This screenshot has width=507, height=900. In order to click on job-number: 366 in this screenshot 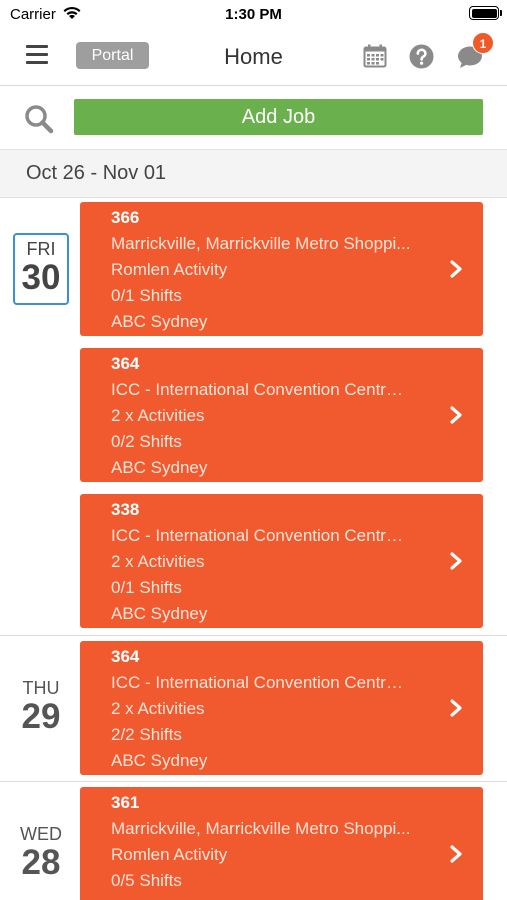, I will do `click(125, 217)`.